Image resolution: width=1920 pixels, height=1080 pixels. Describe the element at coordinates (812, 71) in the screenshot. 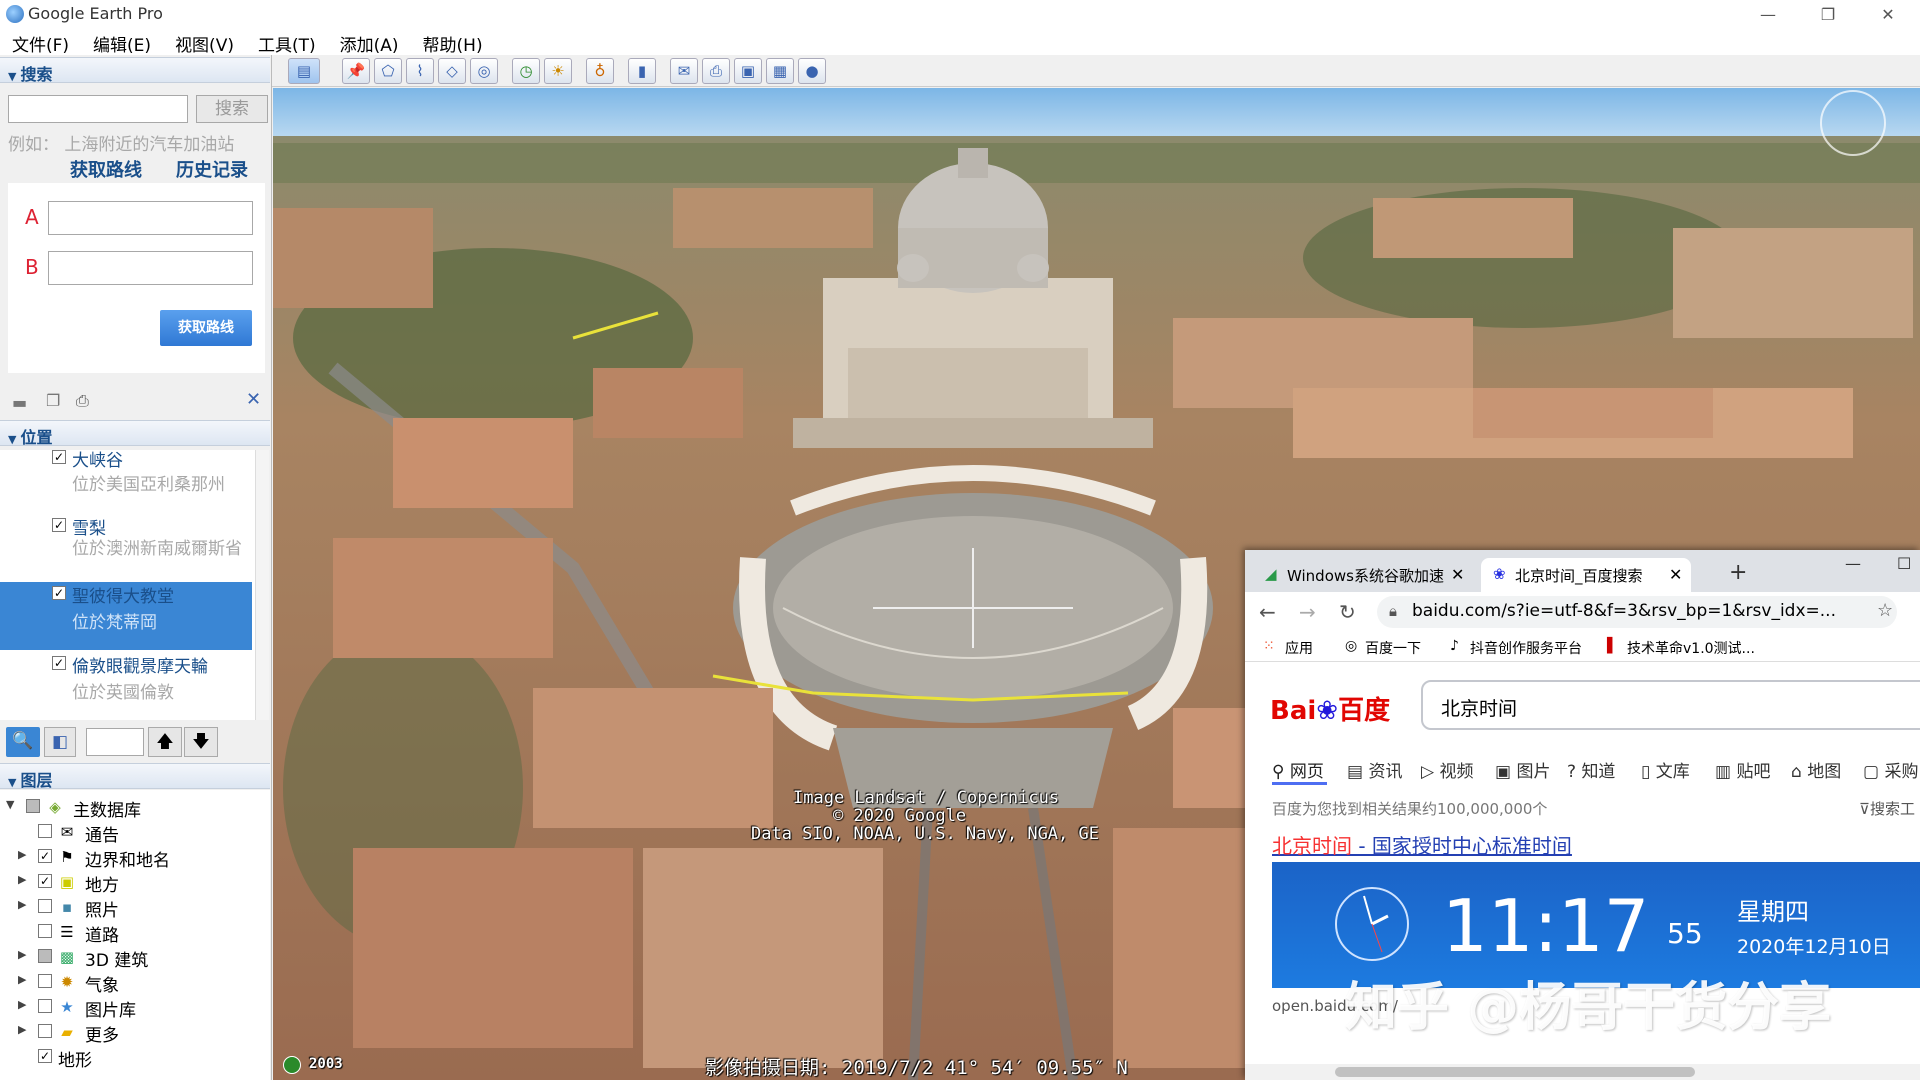

I see `earth-icon: ●` at that location.